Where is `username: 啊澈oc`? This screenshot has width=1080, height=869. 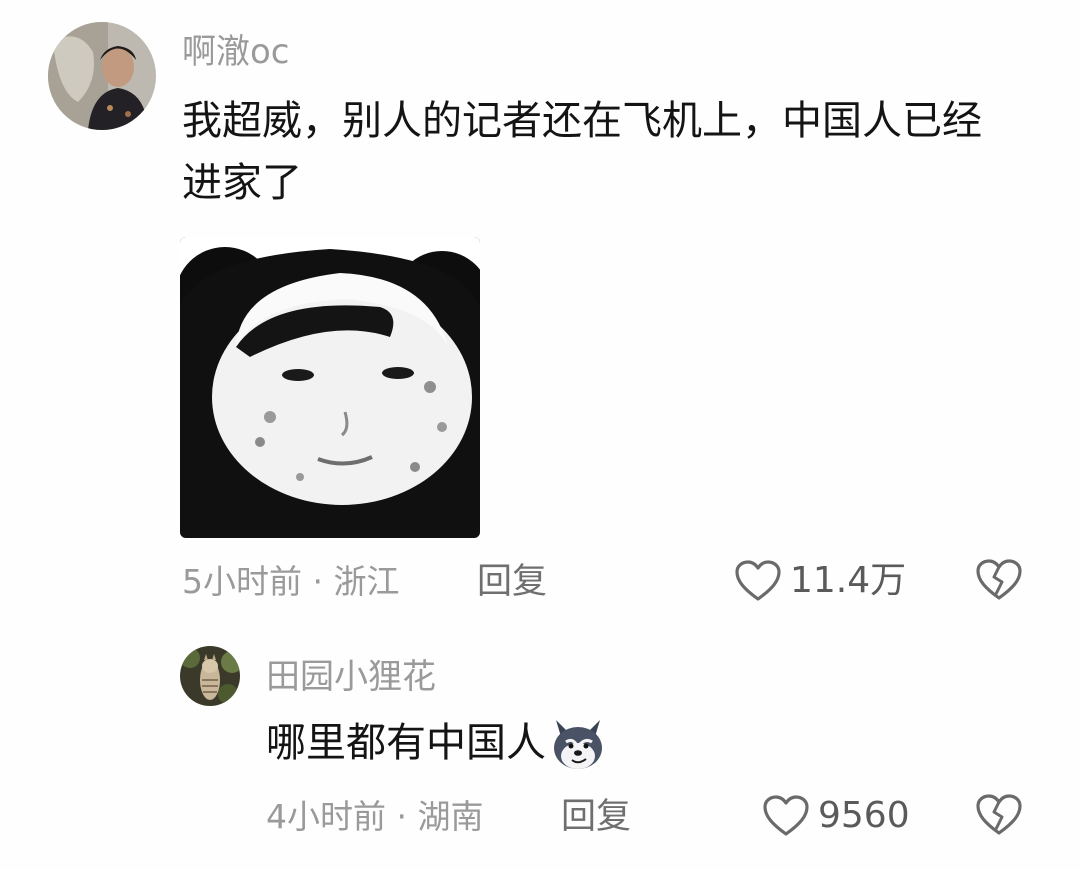
username: 啊澈oc is located at coordinates (236, 52).